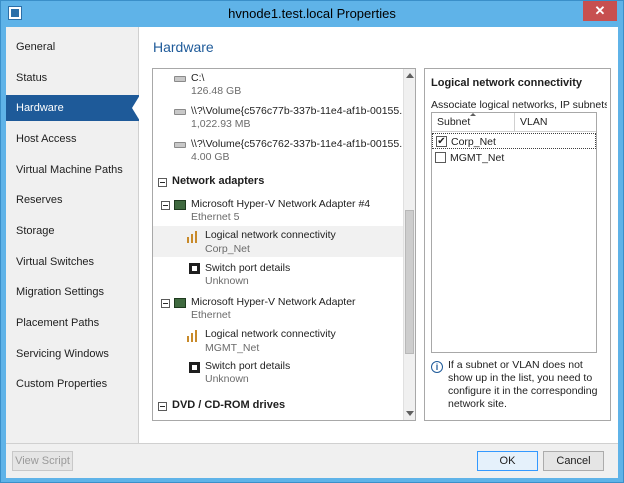  Describe the element at coordinates (477, 158) in the screenshot. I see `subnet-cell: MGMT_Net` at that location.